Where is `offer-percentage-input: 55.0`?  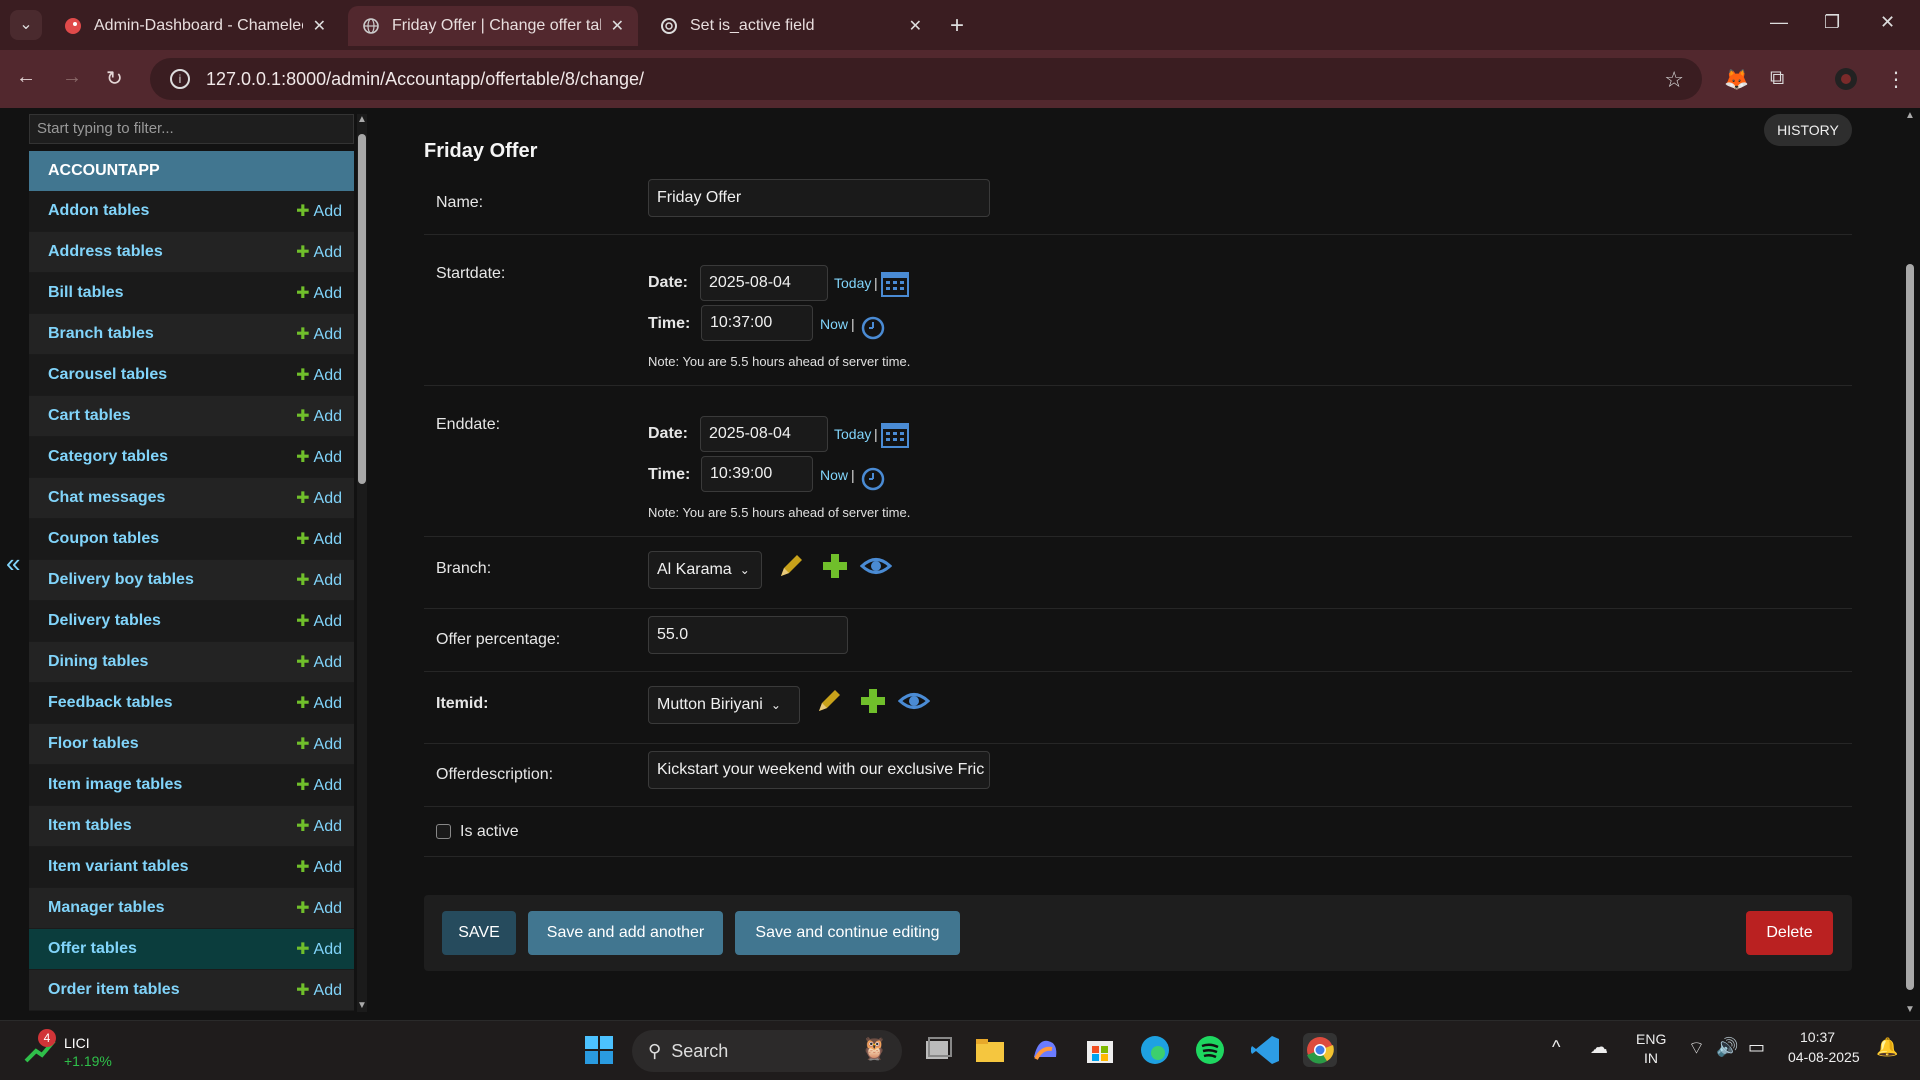 offer-percentage-input: 55.0 is located at coordinates (748, 635).